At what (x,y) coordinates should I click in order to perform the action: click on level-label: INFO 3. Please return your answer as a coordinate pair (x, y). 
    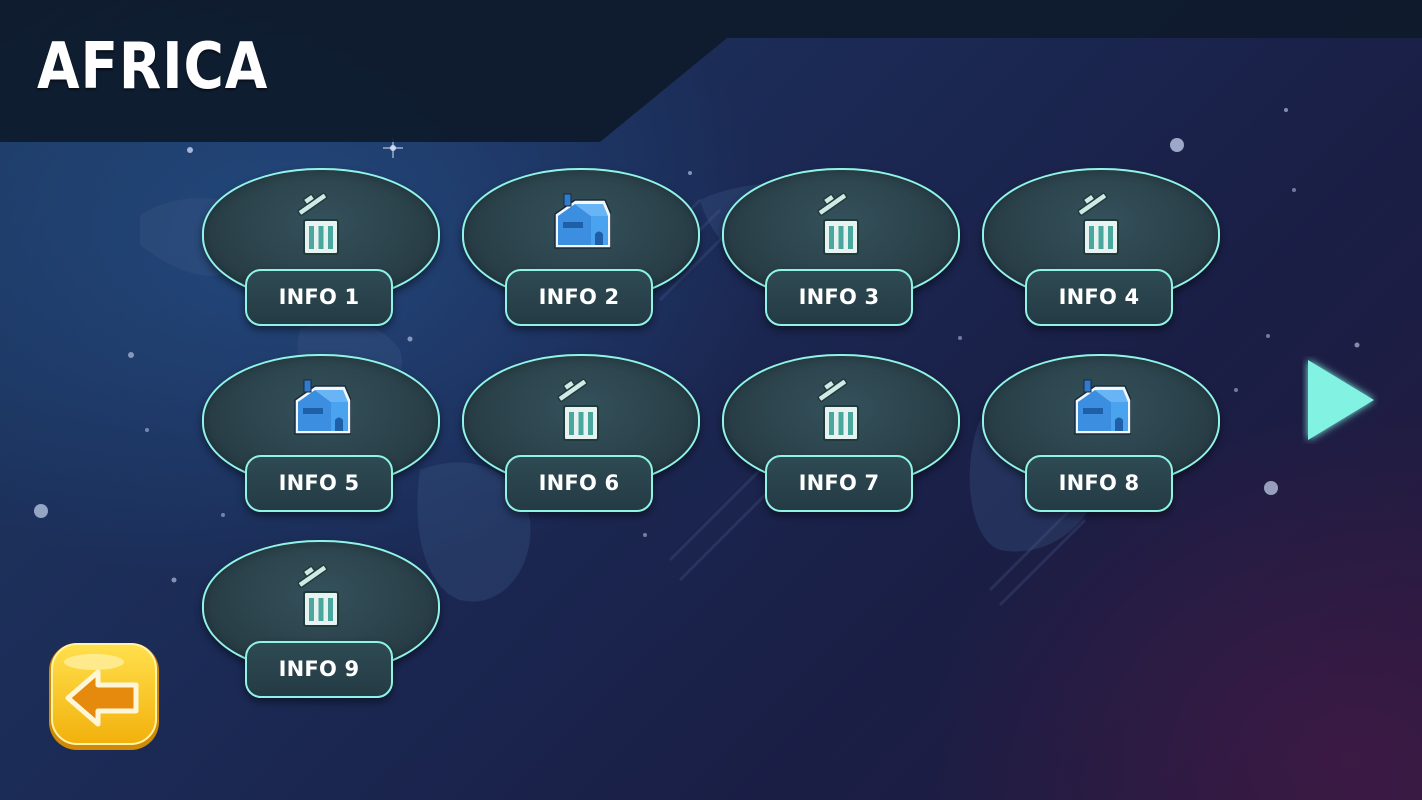
    Looking at the image, I should click on (839, 297).